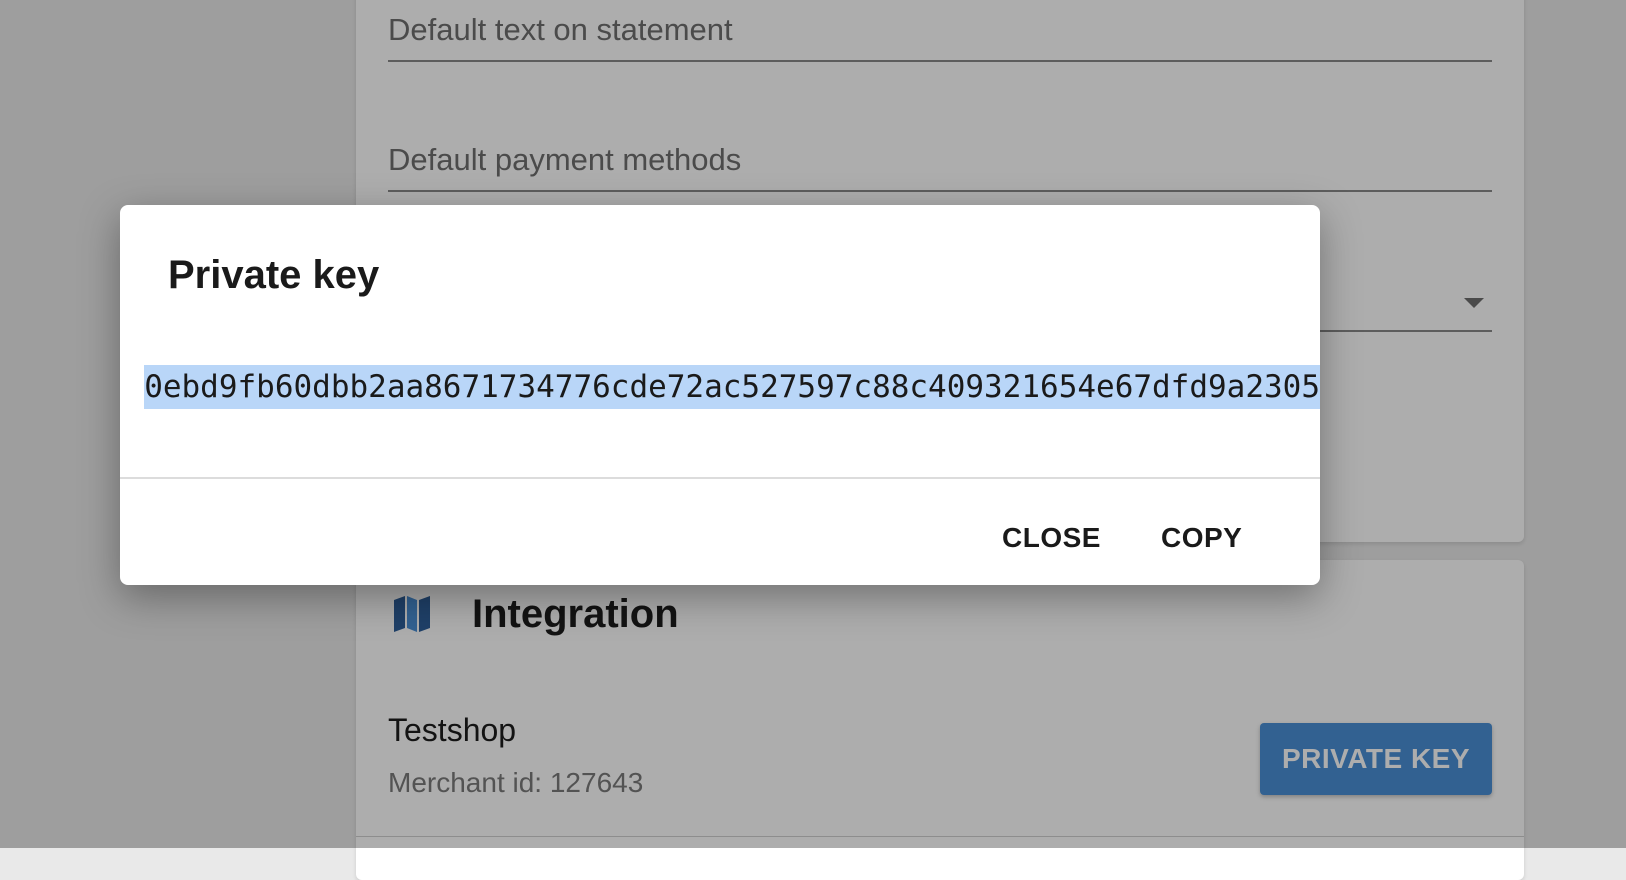  Describe the element at coordinates (720, 478) in the screenshot. I see `dialog-divider` at that location.